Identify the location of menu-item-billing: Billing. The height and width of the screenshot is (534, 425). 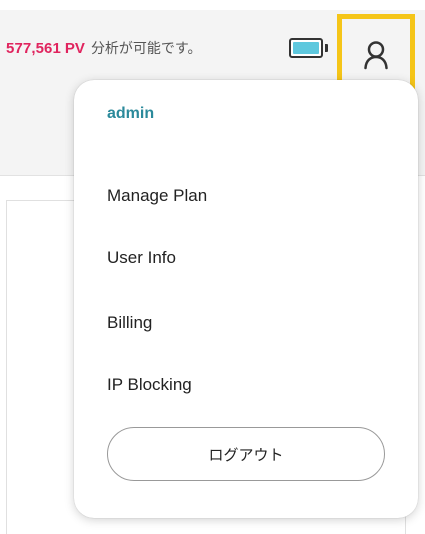
(129, 323).